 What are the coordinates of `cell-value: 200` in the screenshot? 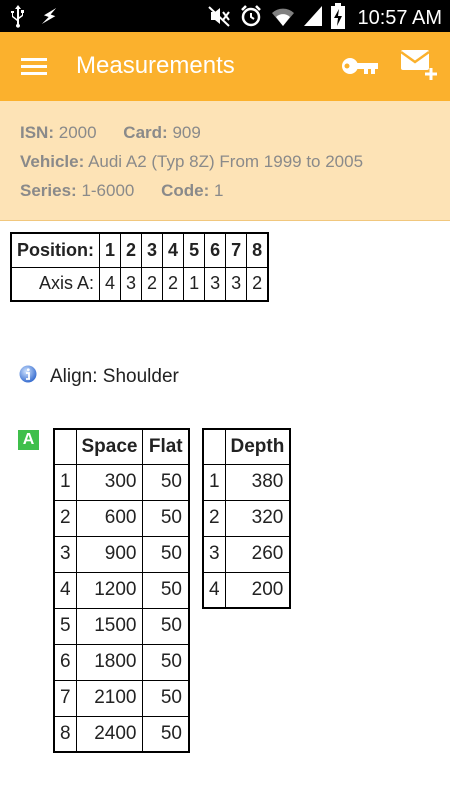 It's located at (257, 590).